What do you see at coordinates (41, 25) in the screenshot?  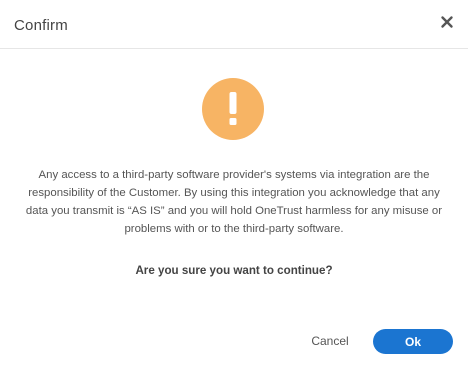 I see `dialog-title: Confirm` at bounding box center [41, 25].